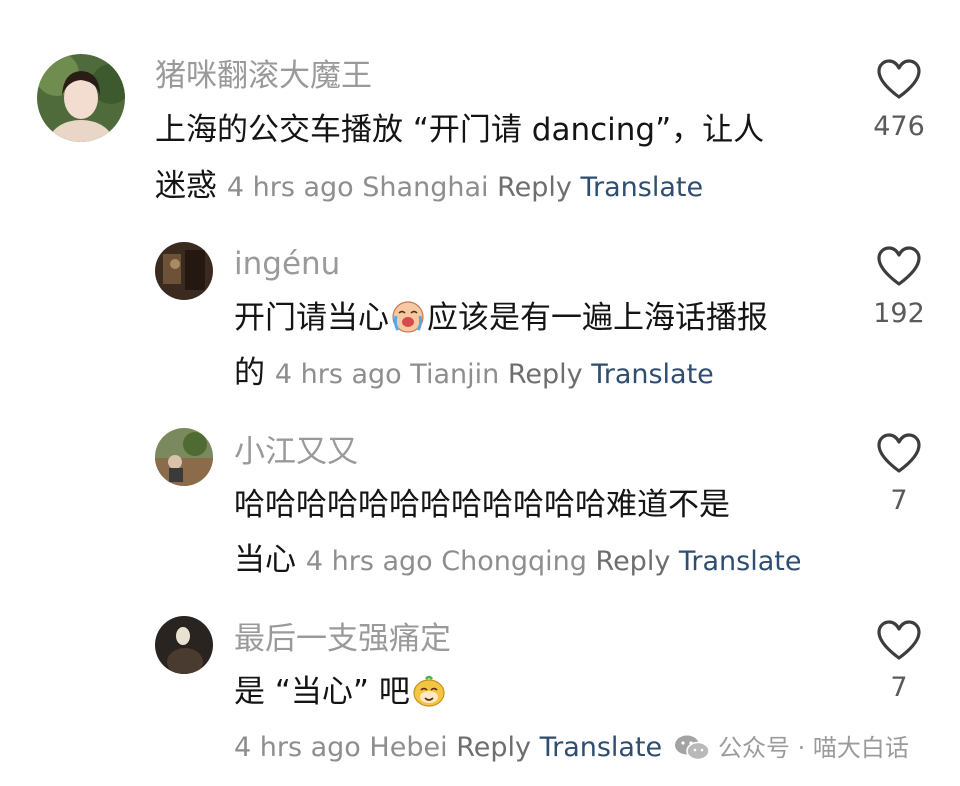  What do you see at coordinates (601, 747) in the screenshot?
I see `translate-button: Translate` at bounding box center [601, 747].